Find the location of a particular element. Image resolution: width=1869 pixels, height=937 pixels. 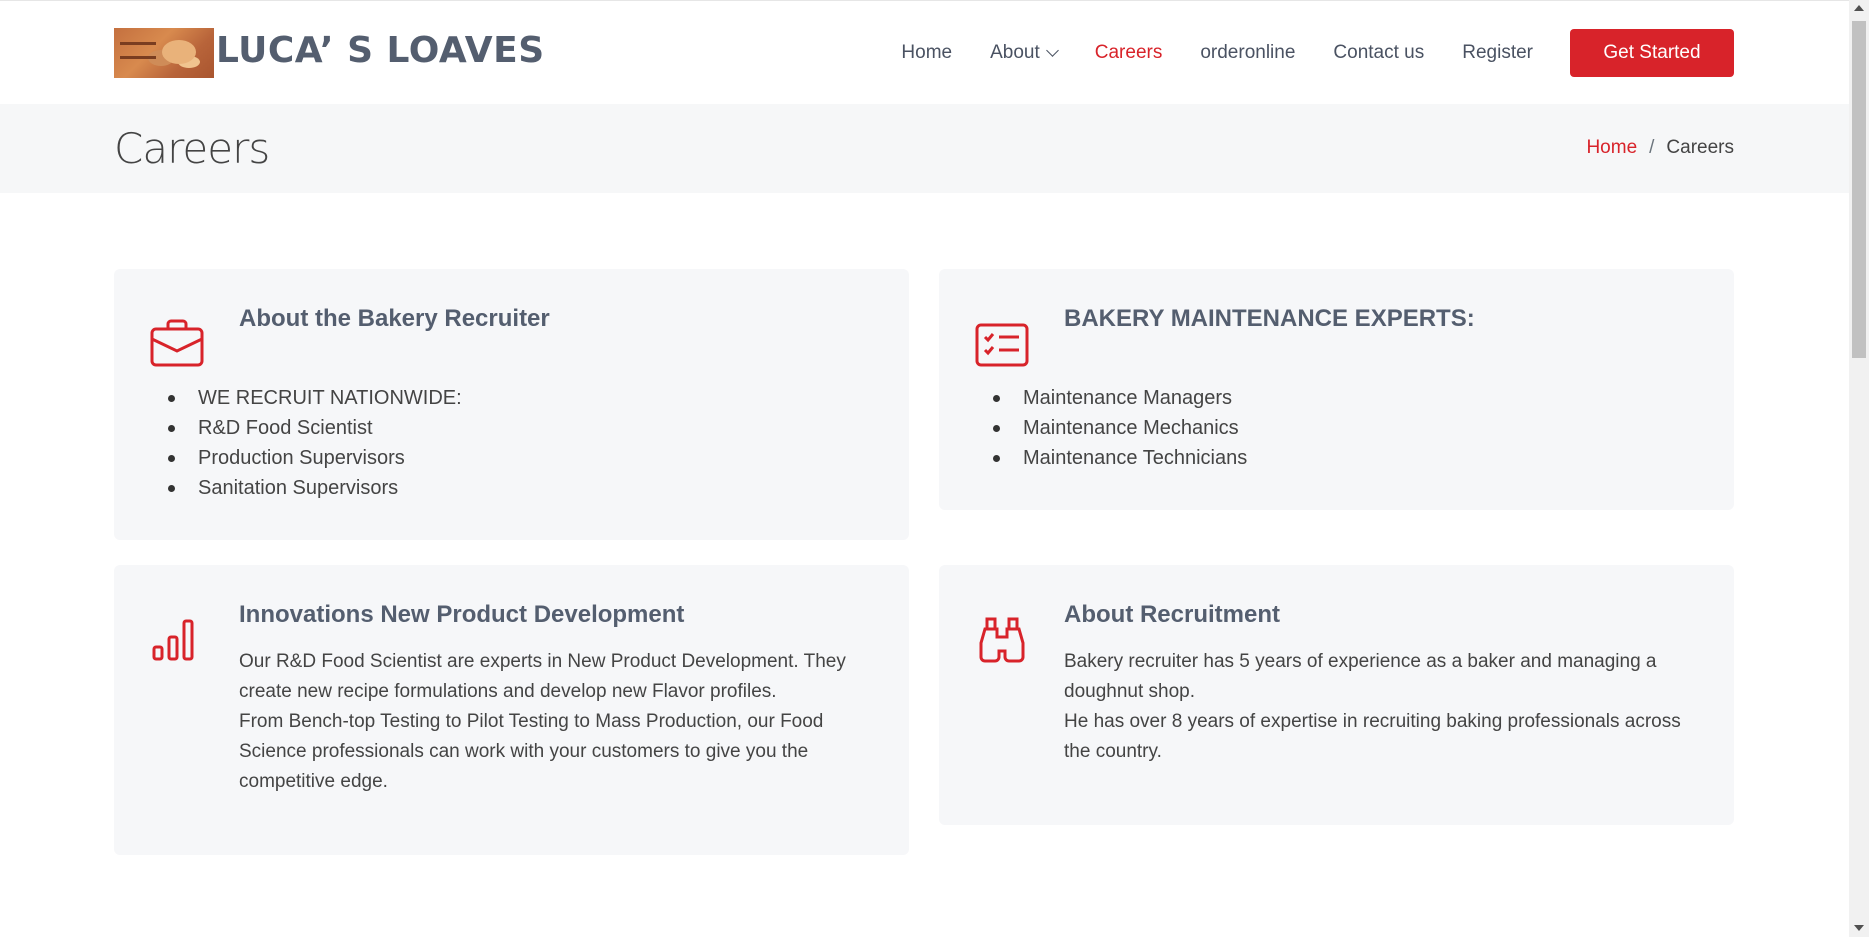

nav-careers: Careers is located at coordinates (1129, 53).